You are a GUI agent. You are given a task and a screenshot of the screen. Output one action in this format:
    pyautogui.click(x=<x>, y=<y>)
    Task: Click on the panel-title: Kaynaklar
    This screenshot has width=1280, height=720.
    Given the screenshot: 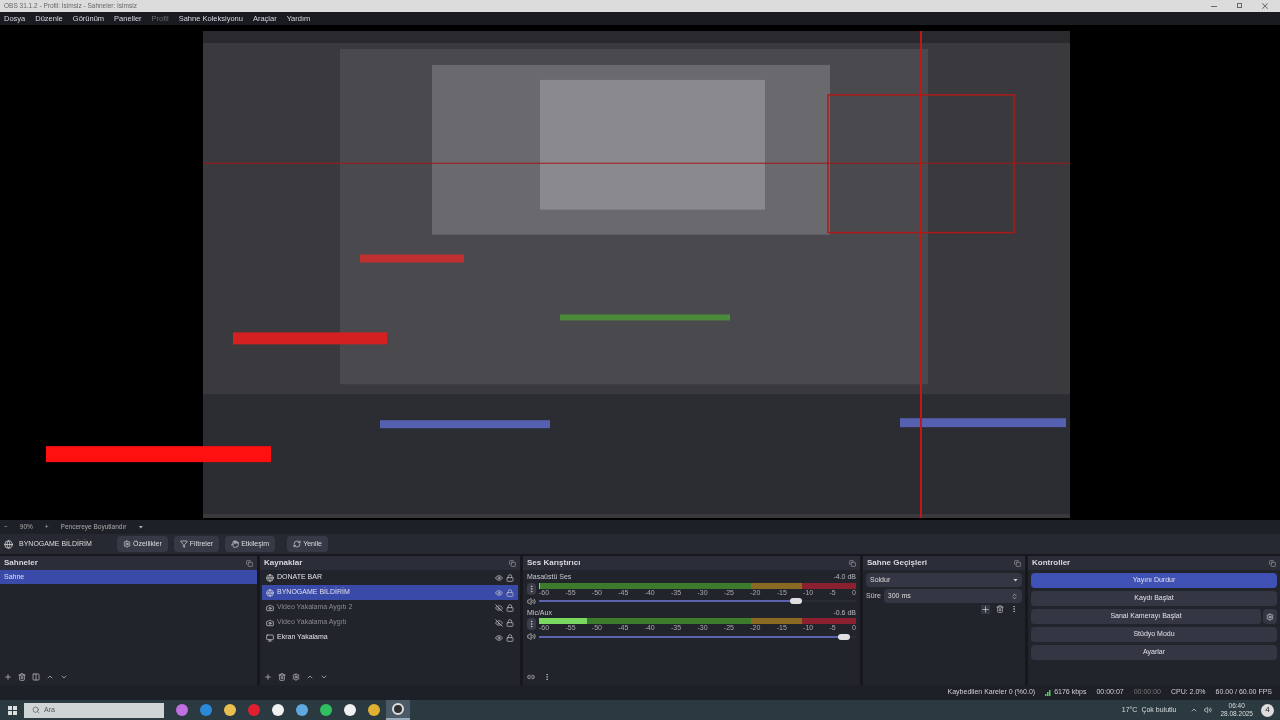 What is the action you would take?
    pyautogui.click(x=283, y=563)
    